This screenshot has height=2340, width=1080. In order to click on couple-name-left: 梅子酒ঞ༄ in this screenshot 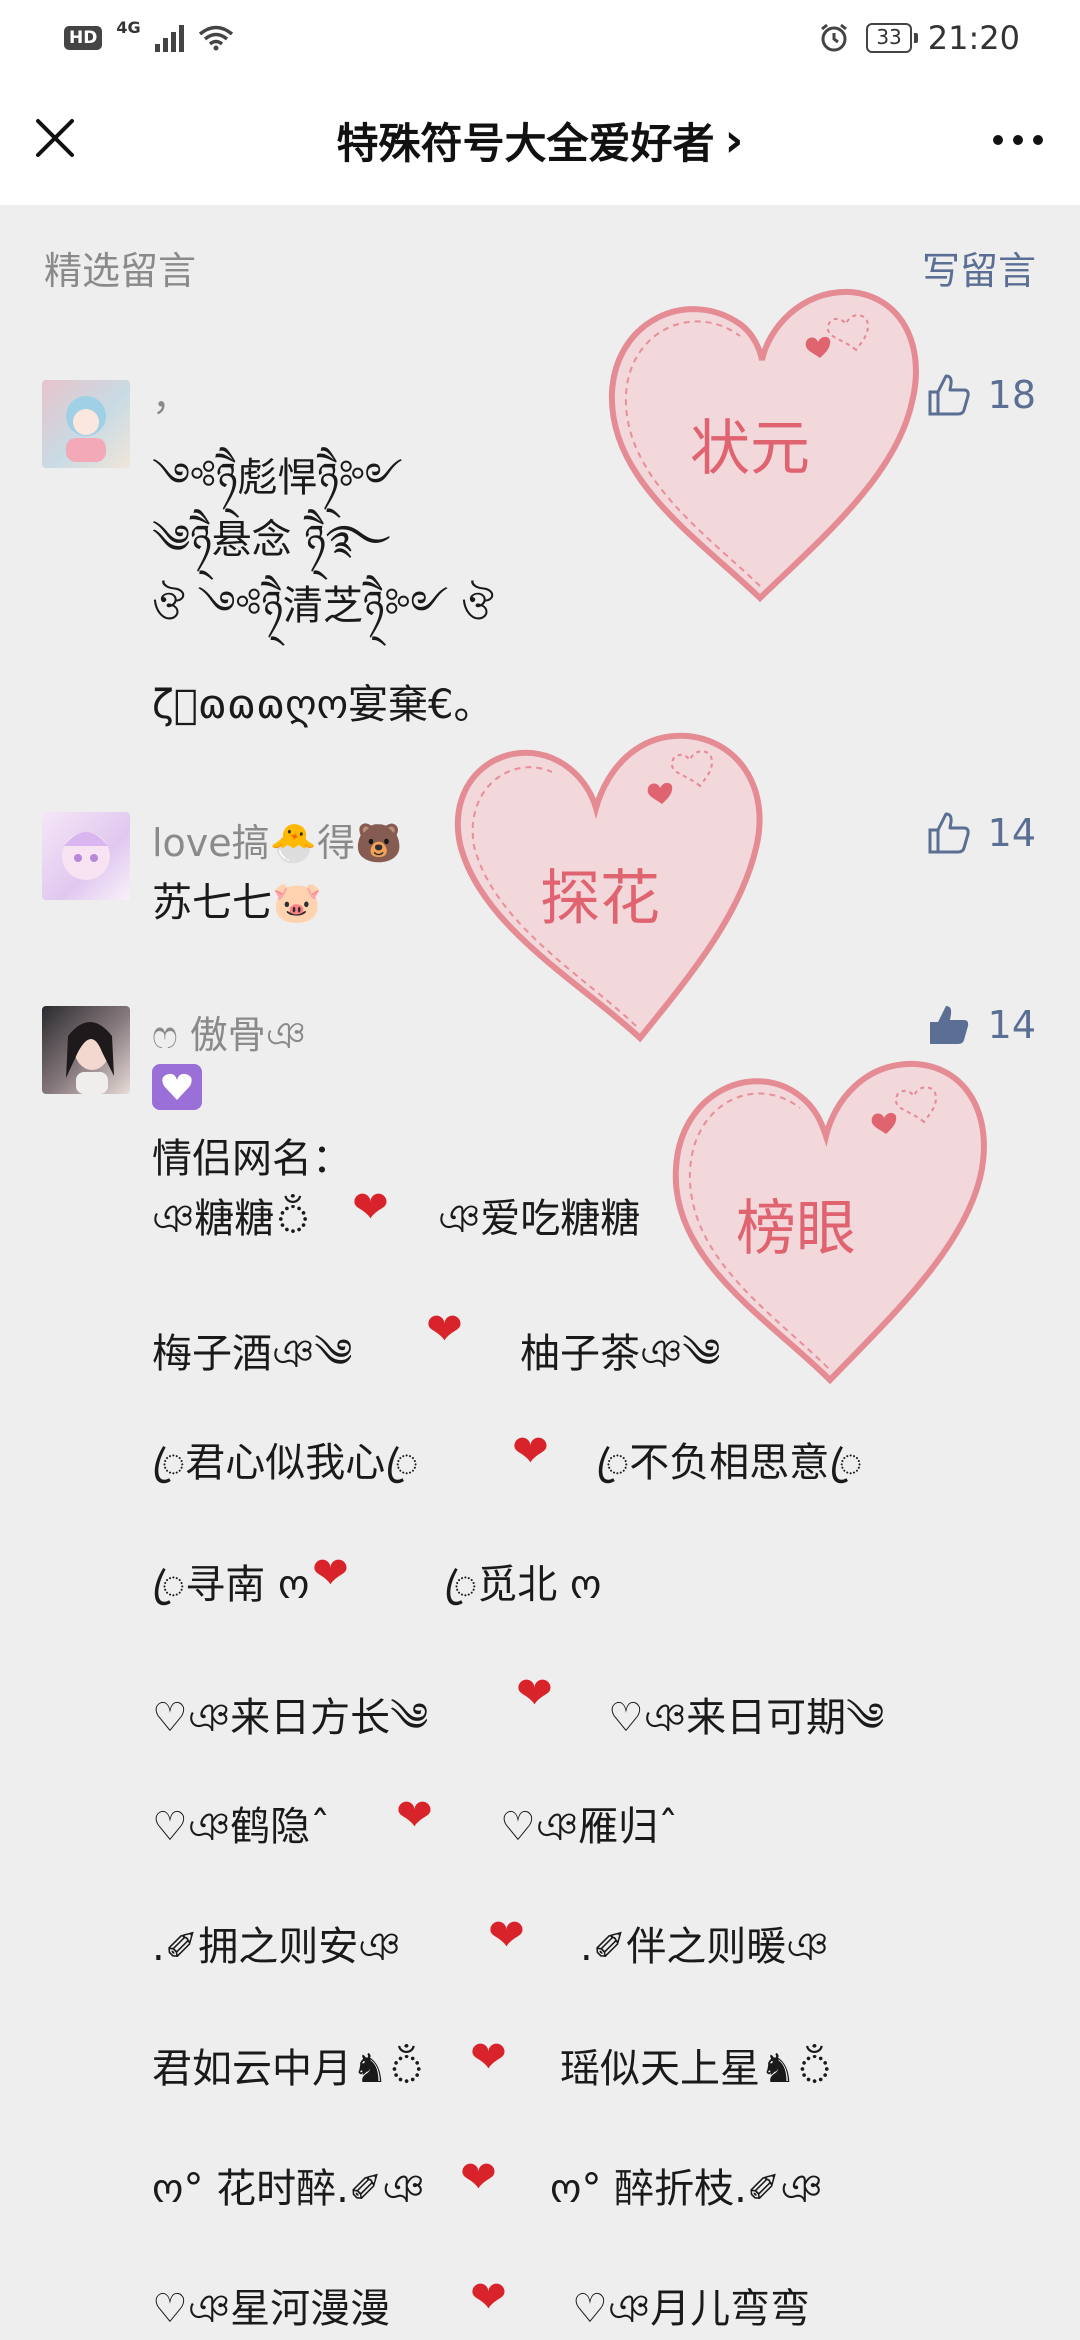, I will do `click(252, 1354)`.